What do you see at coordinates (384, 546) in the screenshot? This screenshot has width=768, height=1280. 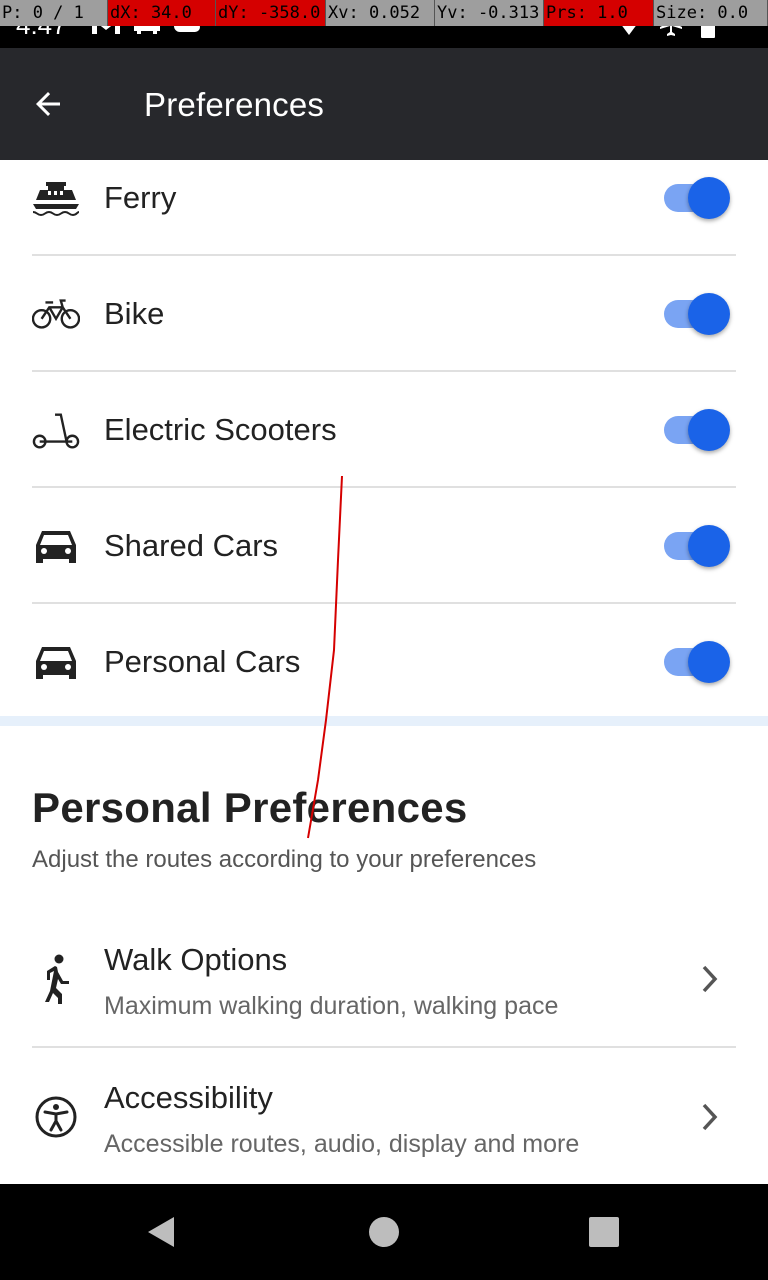 I see `transport-row-shared-cars: Shared Cars` at bounding box center [384, 546].